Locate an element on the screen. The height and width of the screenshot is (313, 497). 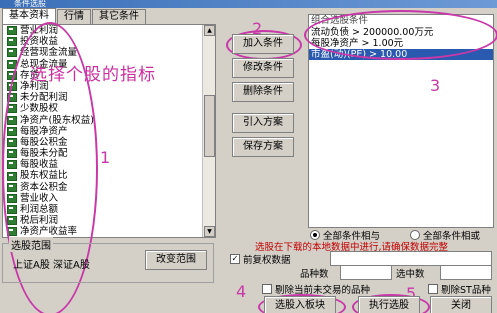
range-value: 上证A股 深证A股 is located at coordinates (51, 265).